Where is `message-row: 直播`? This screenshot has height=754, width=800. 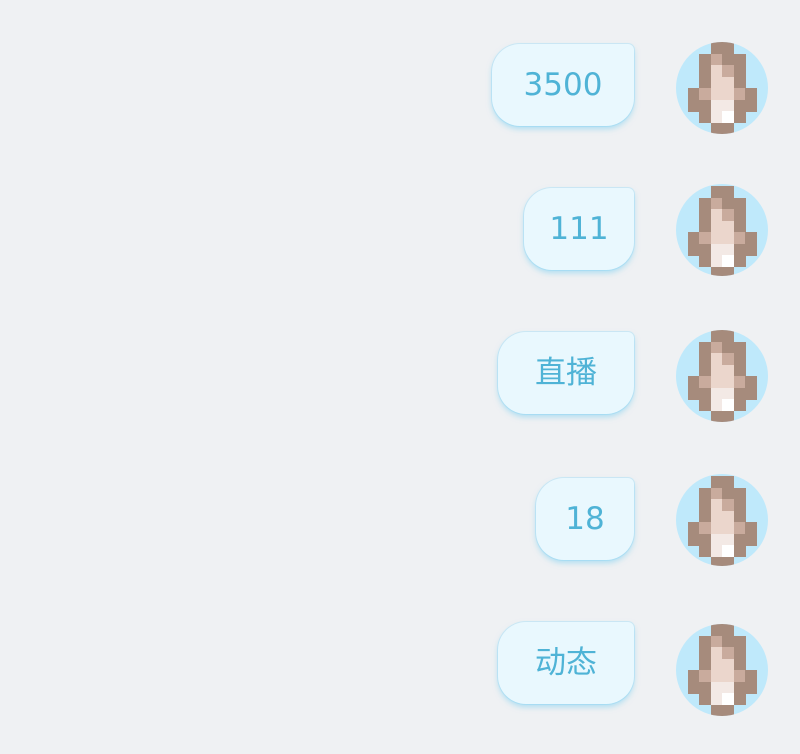 message-row: 直播 is located at coordinates (400, 379).